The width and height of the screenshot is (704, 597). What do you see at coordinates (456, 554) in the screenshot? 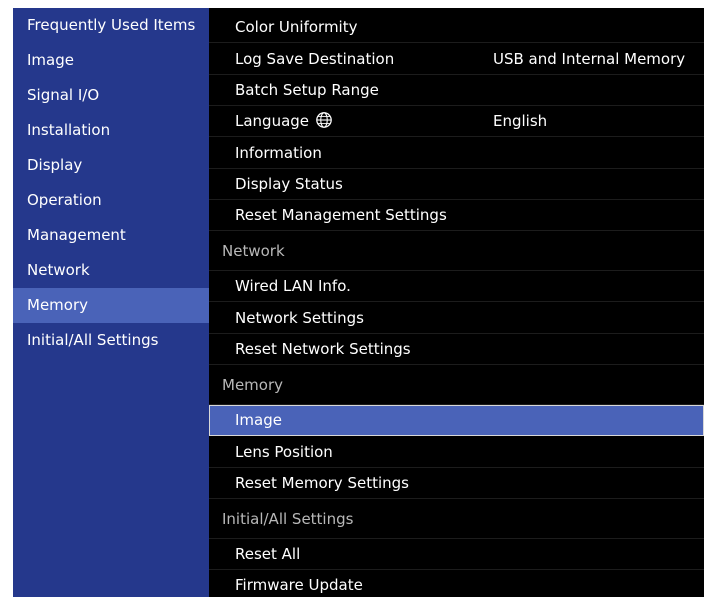
I see `reset-all-row: Reset All` at bounding box center [456, 554].